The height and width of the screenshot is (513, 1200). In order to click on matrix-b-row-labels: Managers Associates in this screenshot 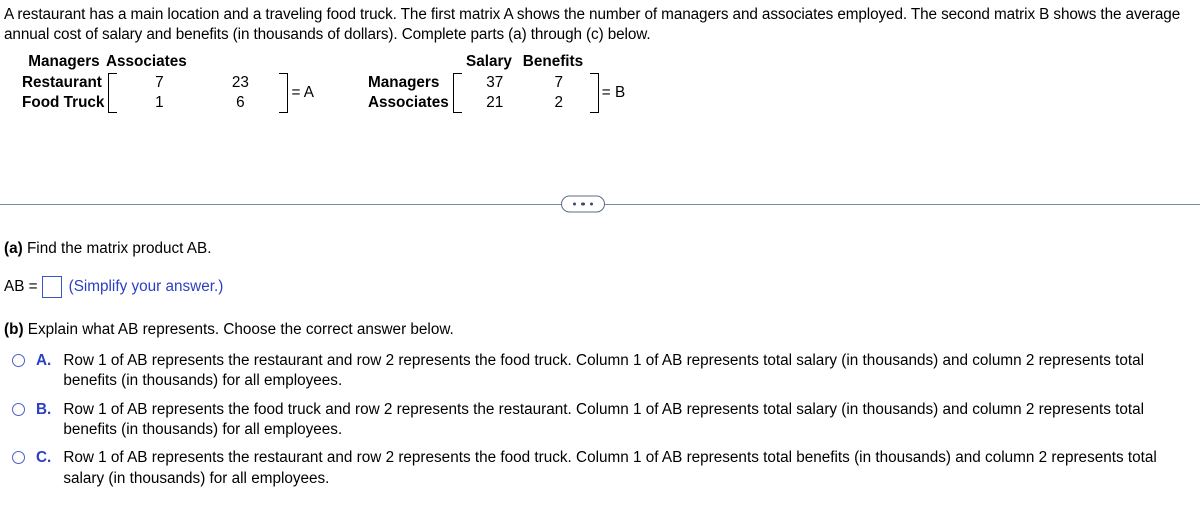, I will do `click(410, 93)`.